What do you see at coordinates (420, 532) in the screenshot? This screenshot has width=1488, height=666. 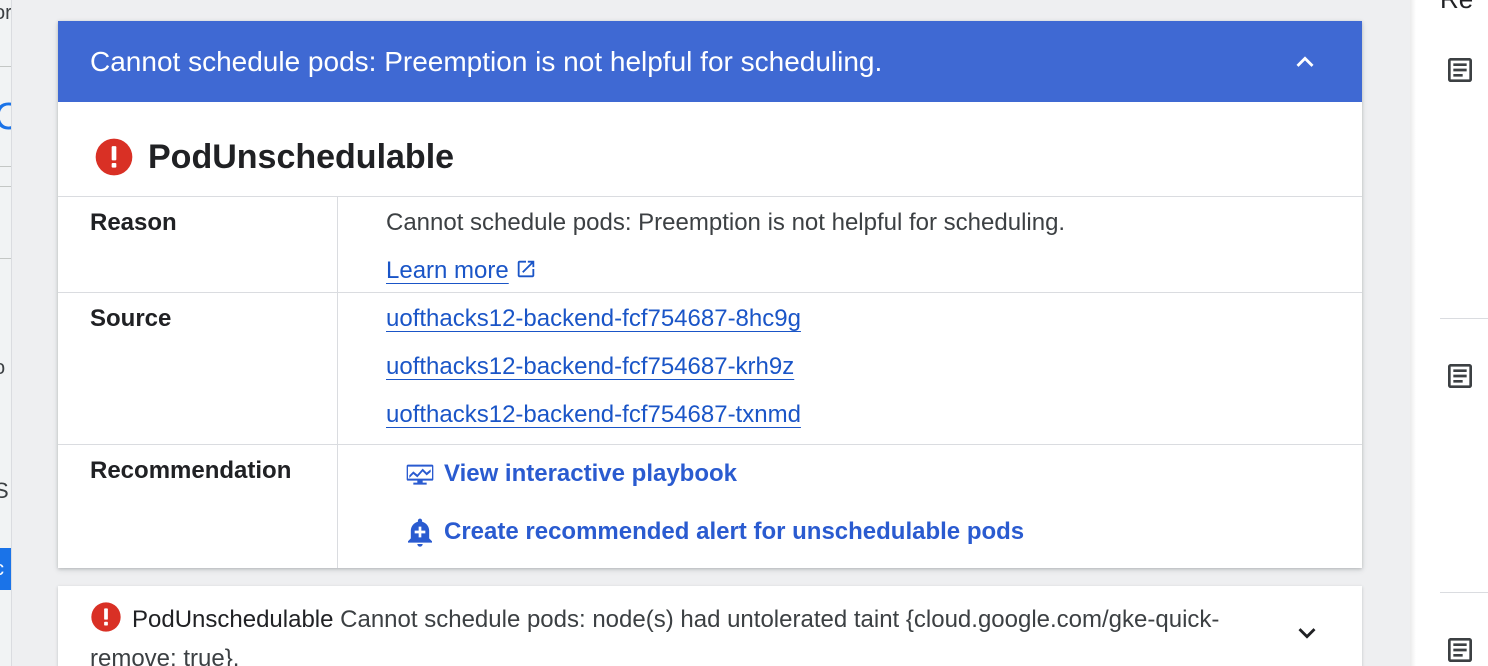 I see `add-alert-icon` at bounding box center [420, 532].